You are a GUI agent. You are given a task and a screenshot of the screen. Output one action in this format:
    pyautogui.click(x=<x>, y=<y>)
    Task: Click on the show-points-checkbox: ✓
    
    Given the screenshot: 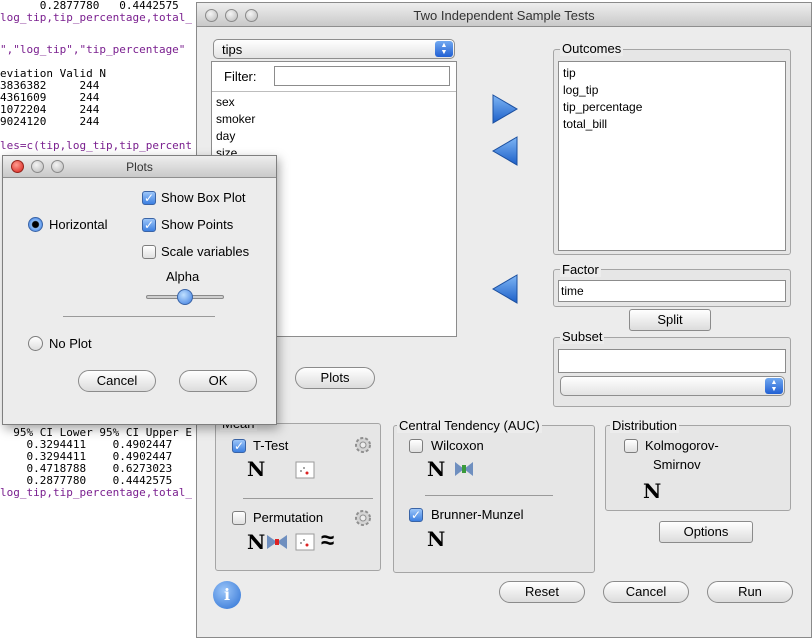 What is the action you would take?
    pyautogui.click(x=149, y=225)
    